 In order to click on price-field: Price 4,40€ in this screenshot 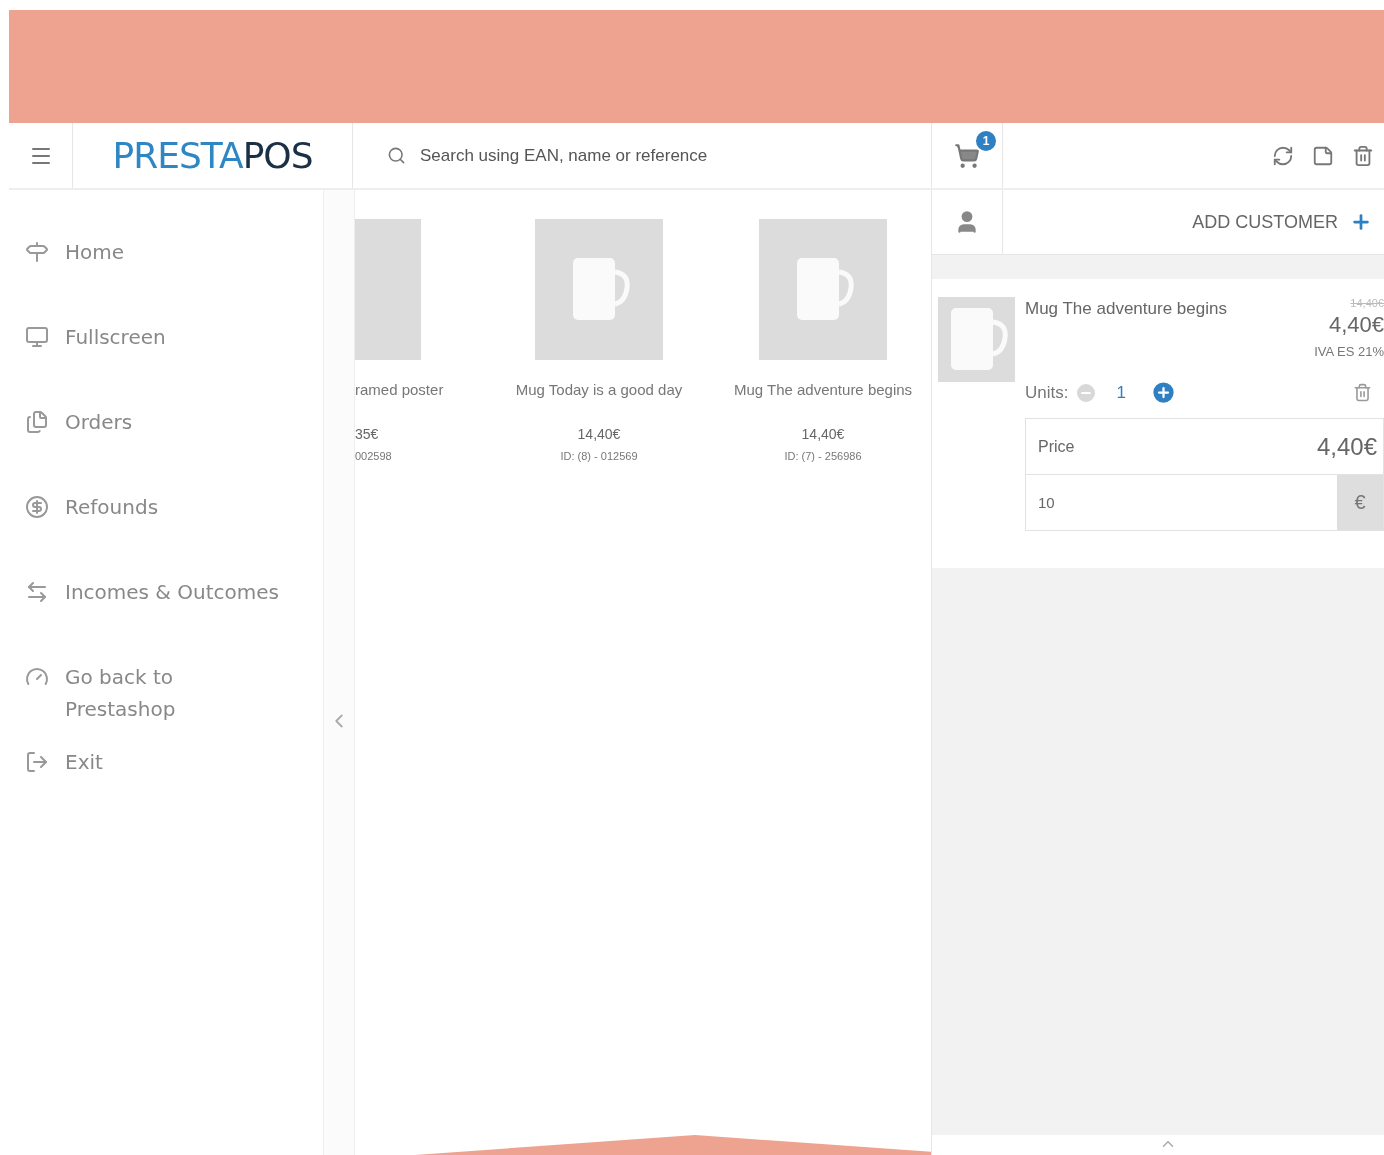, I will do `click(1204, 446)`.